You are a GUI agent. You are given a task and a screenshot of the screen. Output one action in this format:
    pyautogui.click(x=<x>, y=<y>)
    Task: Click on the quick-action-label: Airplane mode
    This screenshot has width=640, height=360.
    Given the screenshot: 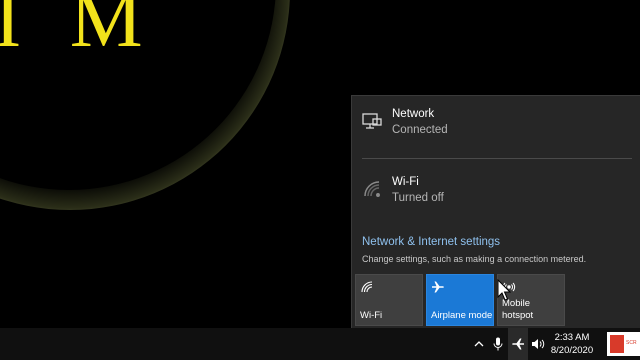 What is the action you would take?
    pyautogui.click(x=462, y=315)
    